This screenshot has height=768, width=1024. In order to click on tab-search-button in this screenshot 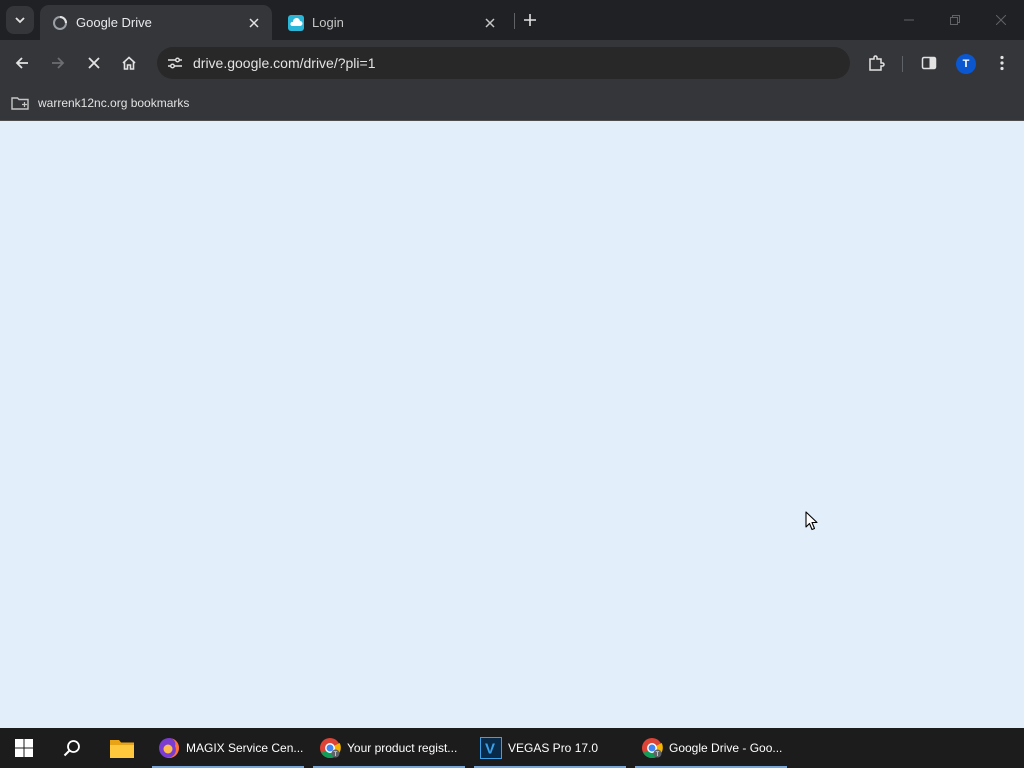, I will do `click(20, 20)`.